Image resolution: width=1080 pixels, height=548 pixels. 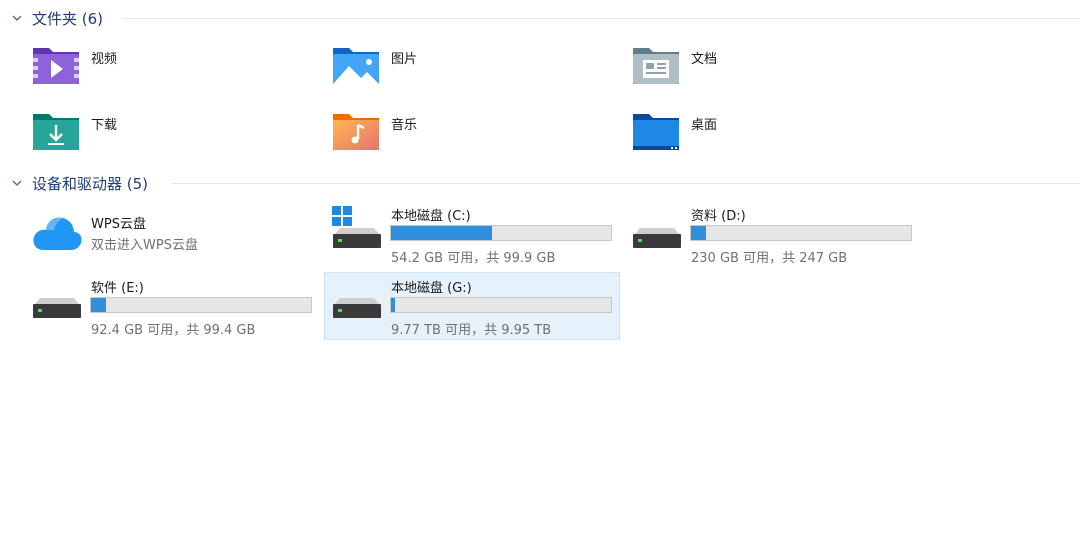 What do you see at coordinates (90, 183) in the screenshot?
I see `drives-section-title: 设备和驱动器 (5)` at bounding box center [90, 183].